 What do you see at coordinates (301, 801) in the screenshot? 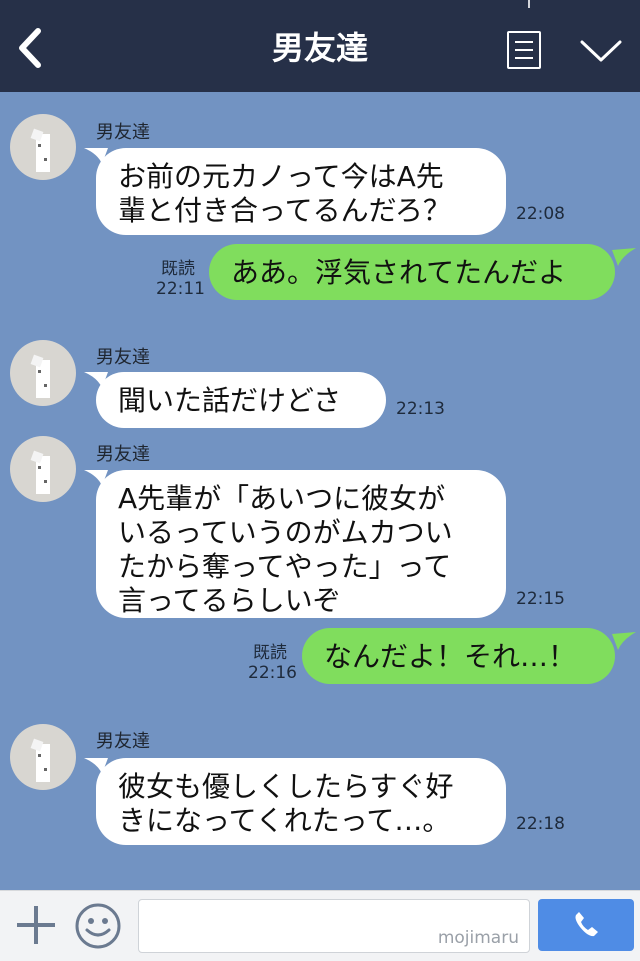
I see `message-bubble: 彼女も優しくしたらすぐ好 きになってくれたって…。` at bounding box center [301, 801].